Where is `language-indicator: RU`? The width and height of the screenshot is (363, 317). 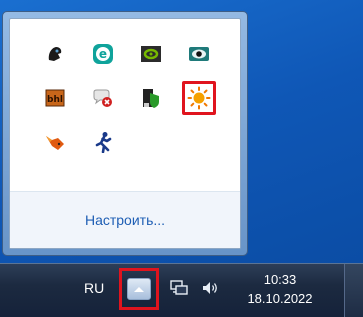
language-indicator: RU is located at coordinates (94, 288).